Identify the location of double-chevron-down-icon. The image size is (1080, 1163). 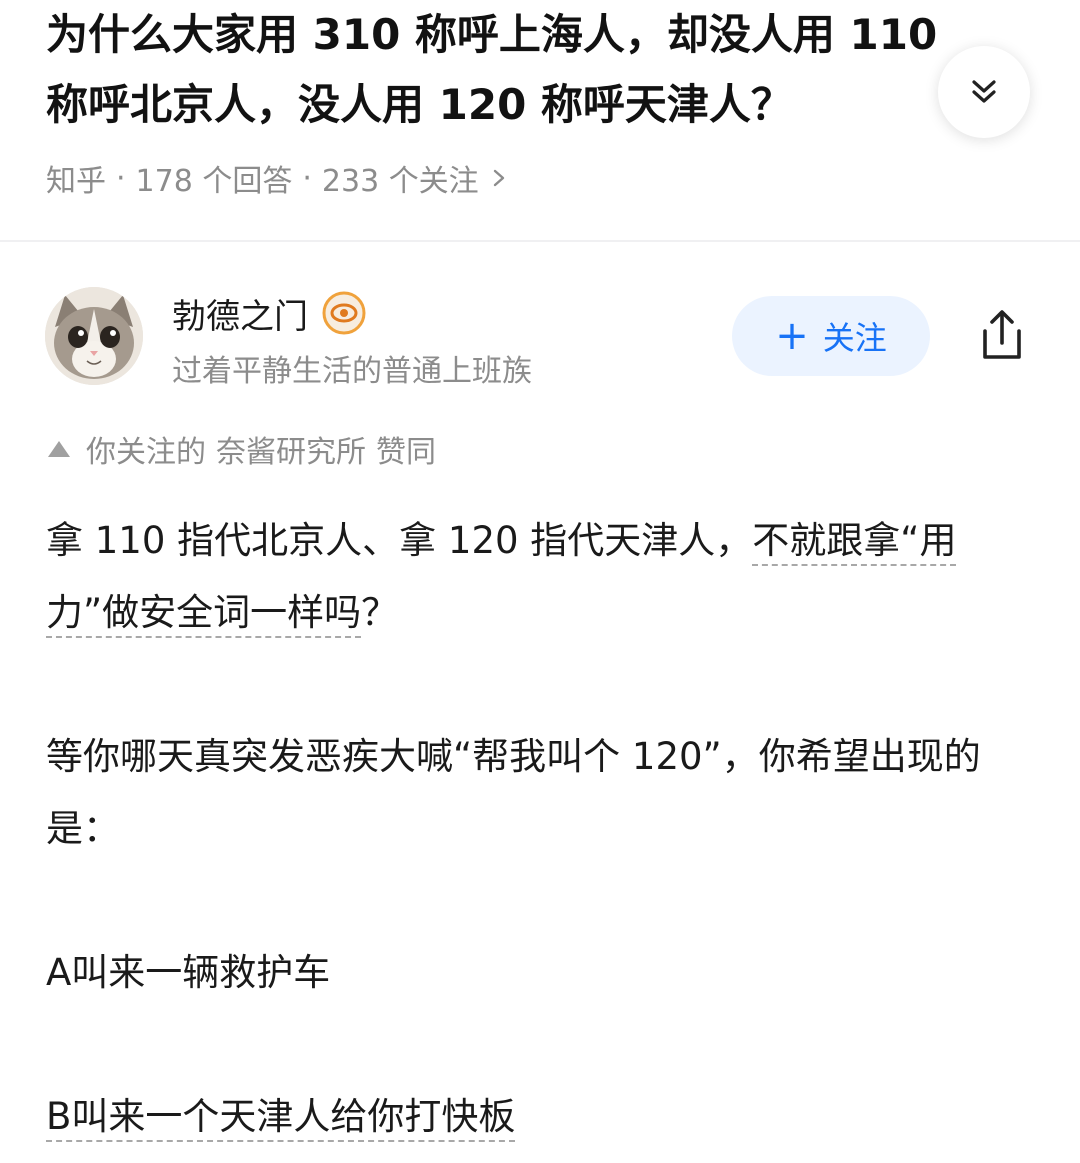
(984, 91).